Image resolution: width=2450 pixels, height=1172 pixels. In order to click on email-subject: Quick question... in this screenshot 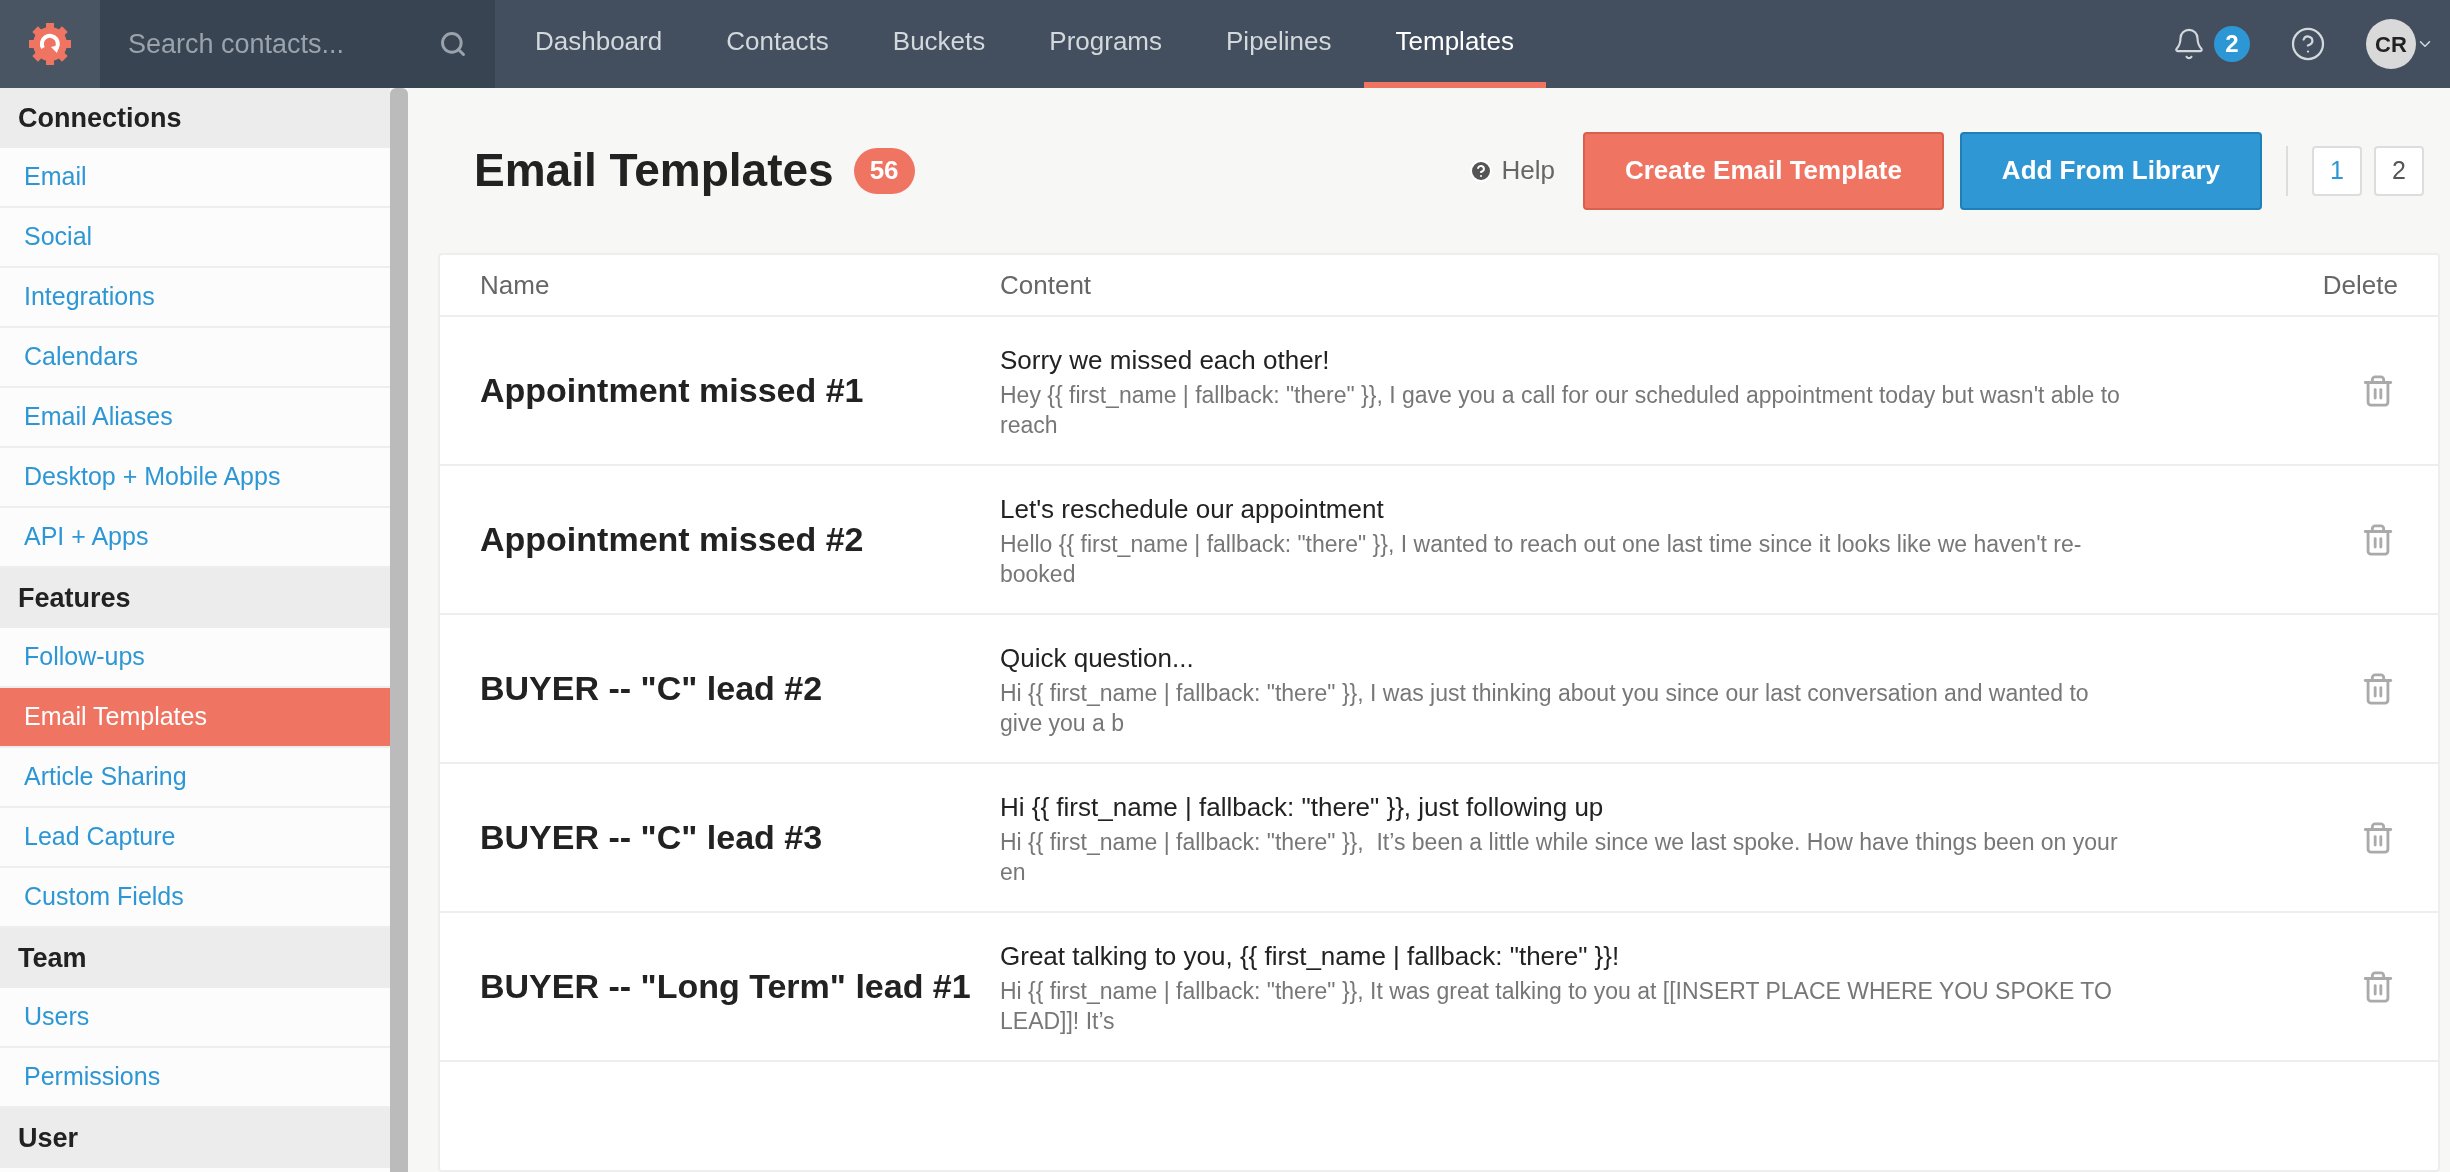, I will do `click(1097, 658)`.